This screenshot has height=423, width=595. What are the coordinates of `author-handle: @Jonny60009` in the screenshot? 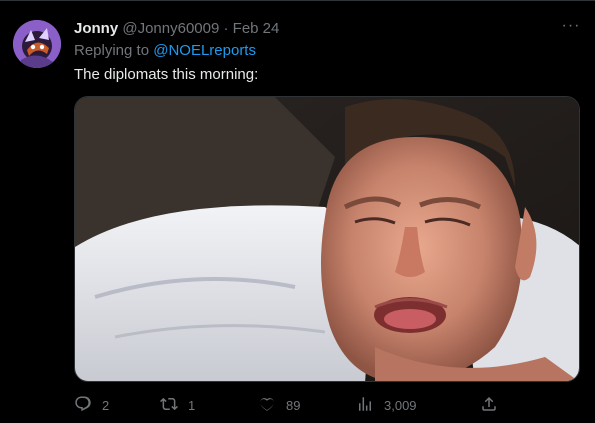 It's located at (170, 28).